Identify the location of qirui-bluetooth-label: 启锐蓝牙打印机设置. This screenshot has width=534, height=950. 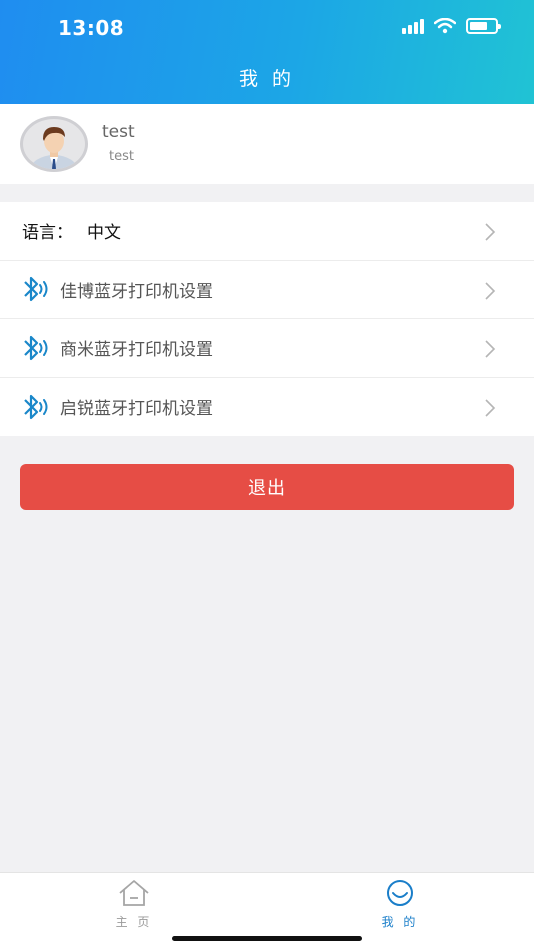
(136, 409).